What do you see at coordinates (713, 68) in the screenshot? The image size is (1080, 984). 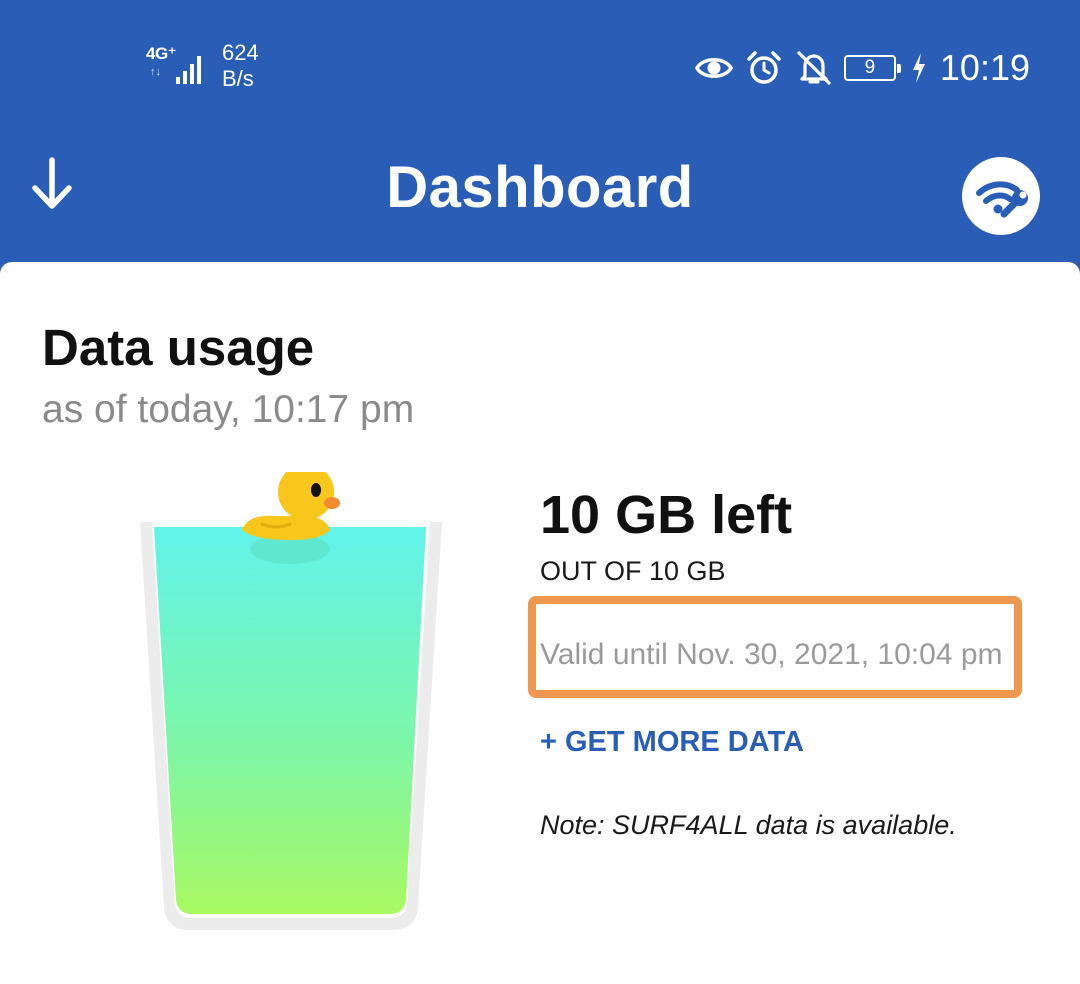 I see `eye-icon` at bounding box center [713, 68].